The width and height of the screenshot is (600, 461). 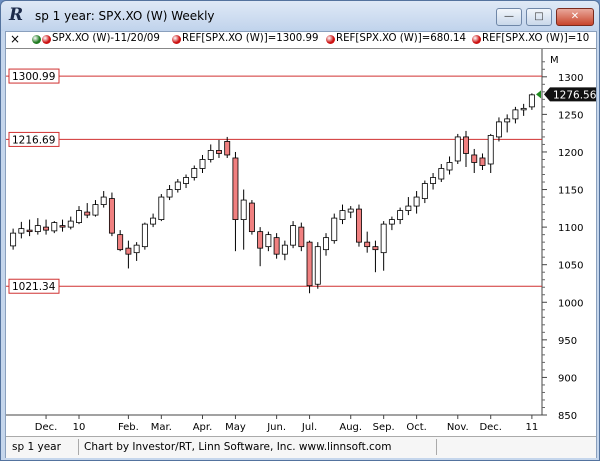 I want to click on y-tick-label: 1300, so click(x=570, y=78).